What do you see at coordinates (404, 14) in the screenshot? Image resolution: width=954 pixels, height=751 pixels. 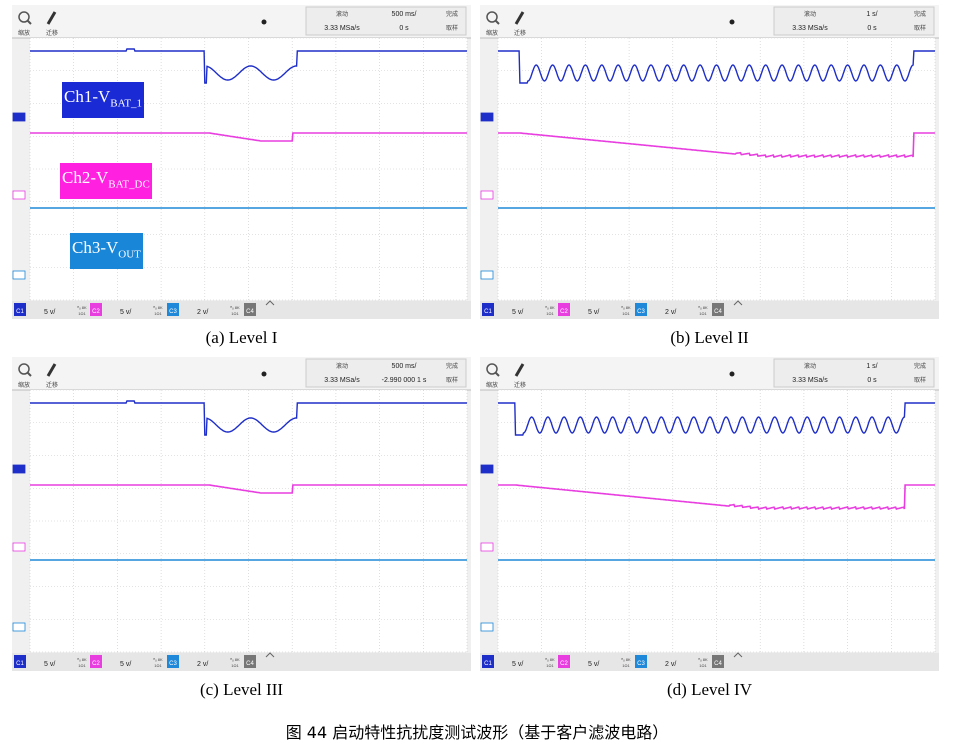 I see `timebase-value: 500 ms/` at bounding box center [404, 14].